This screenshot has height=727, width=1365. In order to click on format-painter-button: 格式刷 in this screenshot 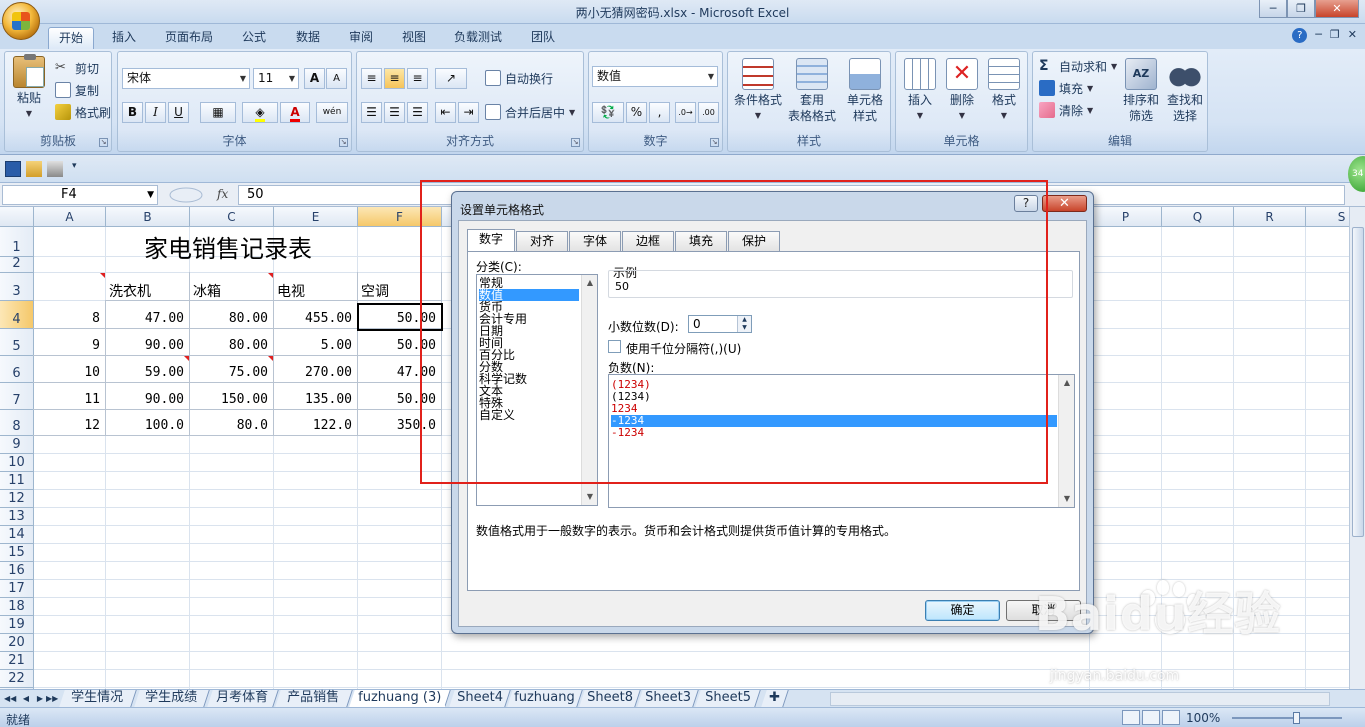, I will do `click(83, 112)`.